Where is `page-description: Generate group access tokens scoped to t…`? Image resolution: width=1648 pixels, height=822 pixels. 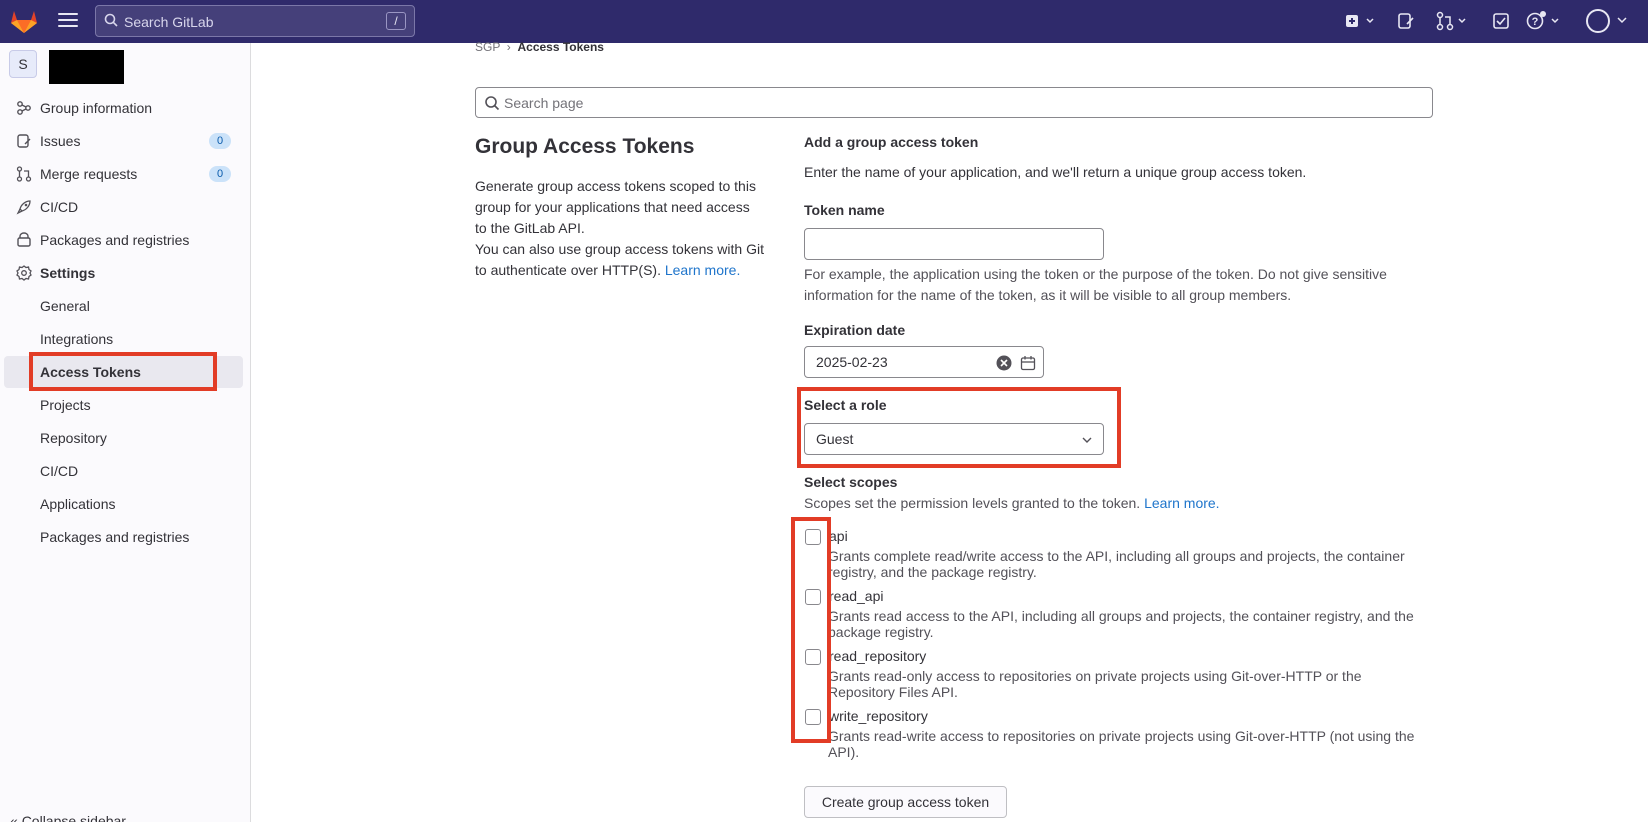
page-description: Generate group access tokens scoped to t… is located at coordinates (620, 228).